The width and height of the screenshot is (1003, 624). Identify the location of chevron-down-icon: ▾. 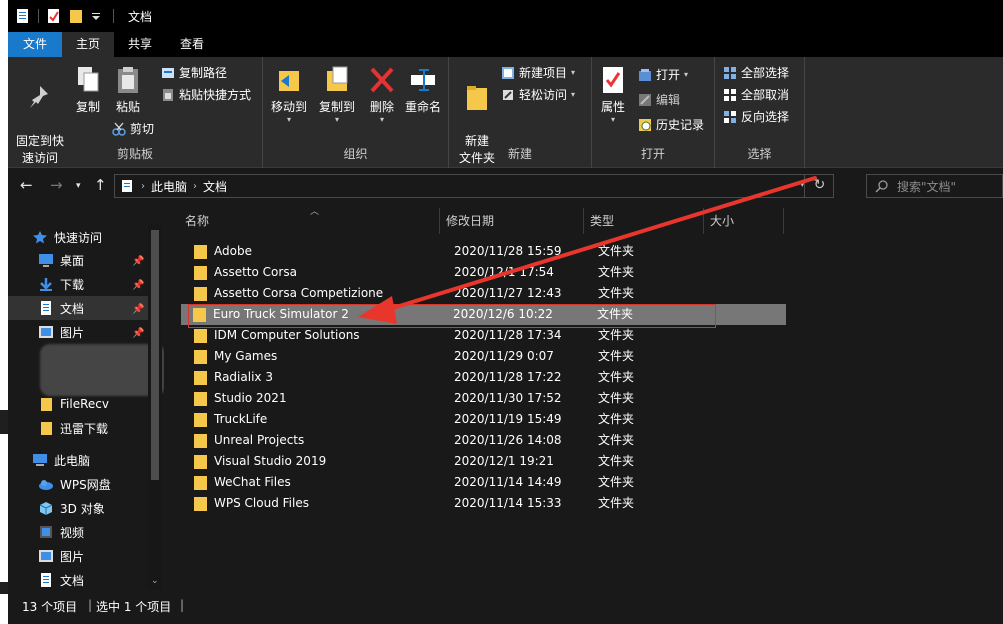
(612, 119).